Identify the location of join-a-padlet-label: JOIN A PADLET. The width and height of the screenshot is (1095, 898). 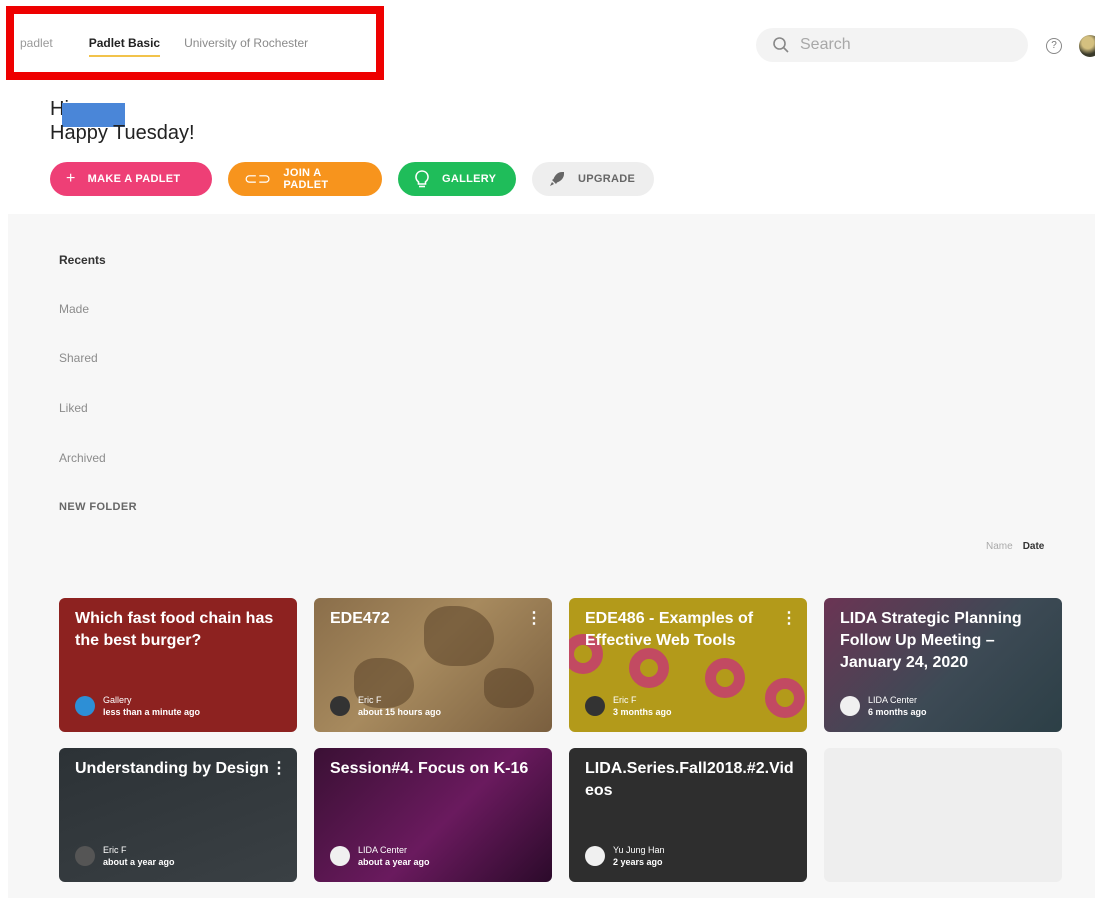
(306, 179).